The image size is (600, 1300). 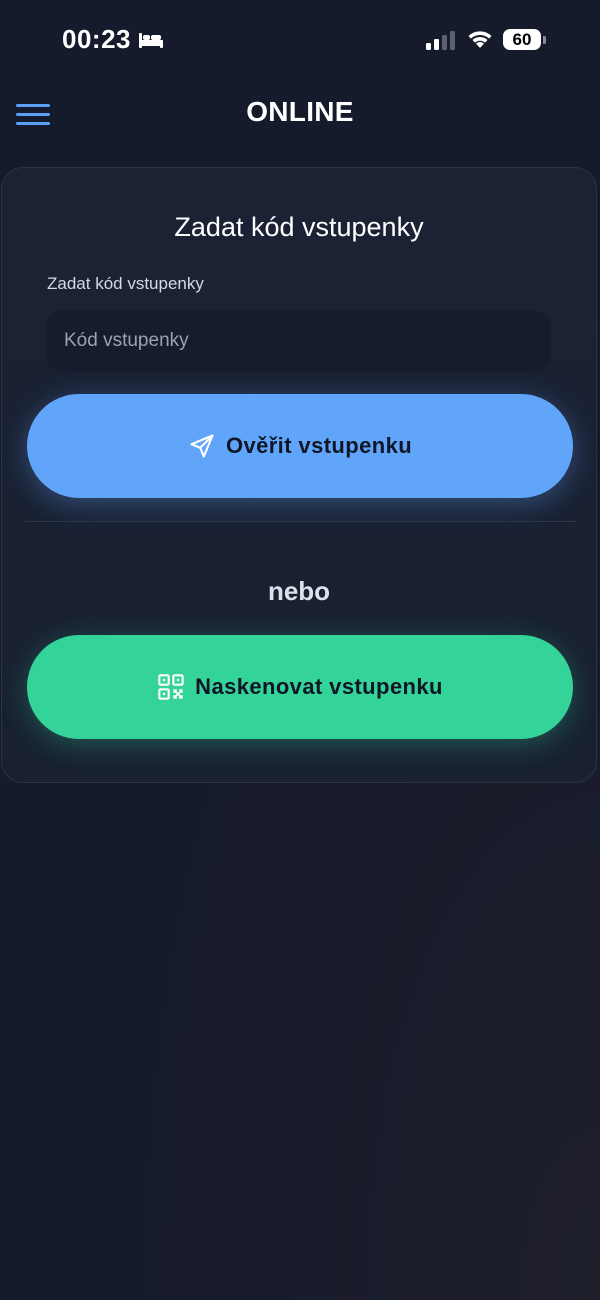 I want to click on verify-ticket-button: Ověřit vstupenku, so click(x=300, y=446).